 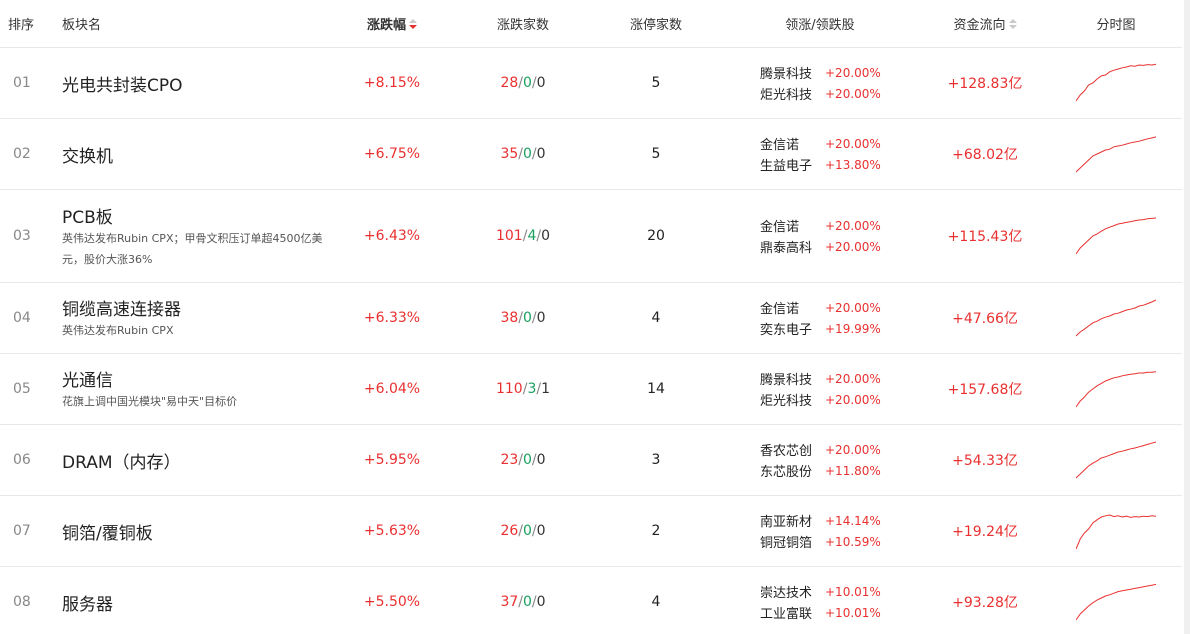 I want to click on leader-stock-name: 生益电子, so click(x=792, y=164).